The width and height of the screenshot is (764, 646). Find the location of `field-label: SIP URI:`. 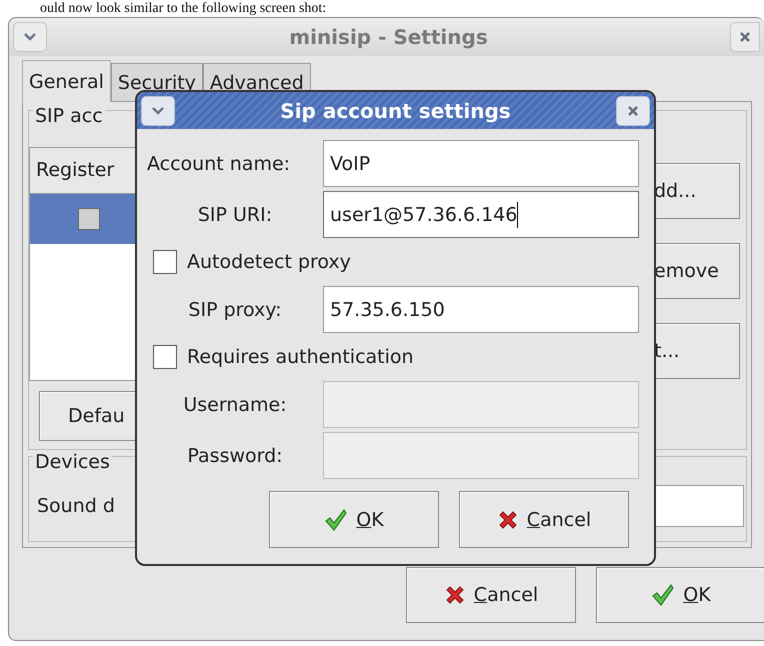

field-label: SIP URI: is located at coordinates (235, 215).